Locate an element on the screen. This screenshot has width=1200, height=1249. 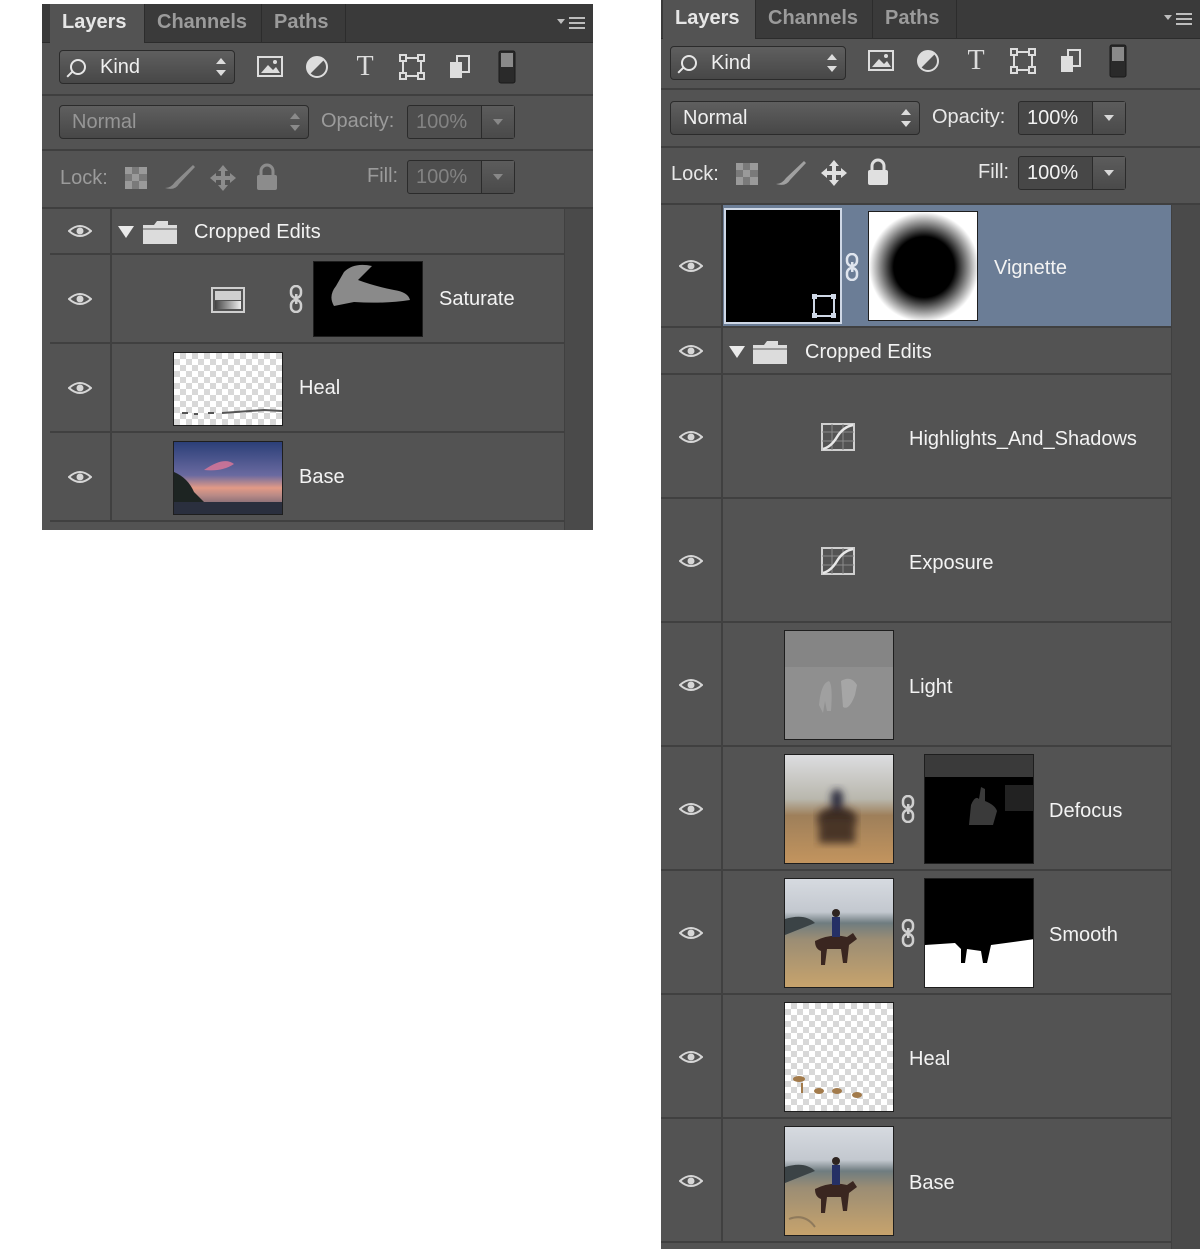
layer-row-defocus: Defocus is located at coordinates (916, 809).